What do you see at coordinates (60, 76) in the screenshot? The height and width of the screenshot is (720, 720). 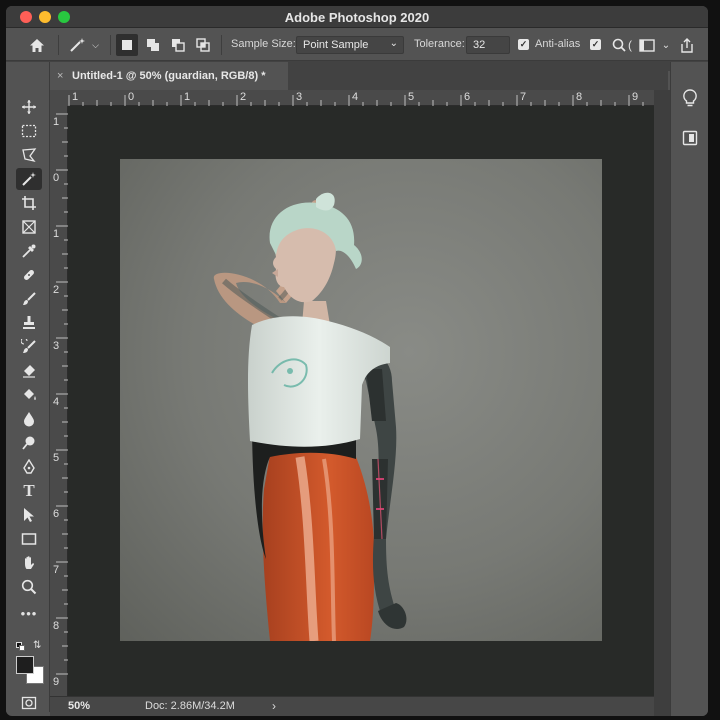 I see `close-tab-icon: ×` at bounding box center [60, 76].